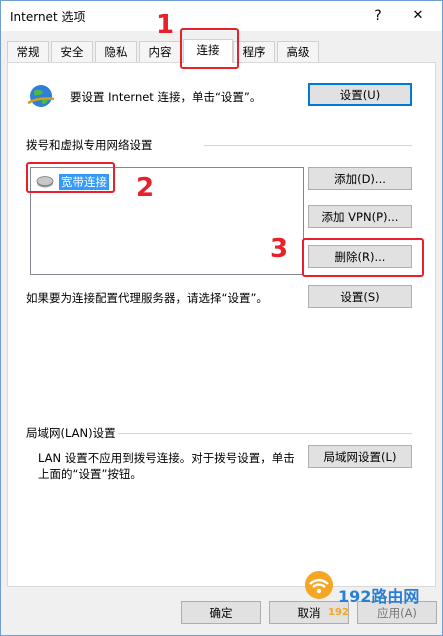 This screenshot has width=443, height=636. I want to click on lan-description-line1: LAN 设置不应用到拨号连接。对于拨号设置，单击, so click(166, 458).